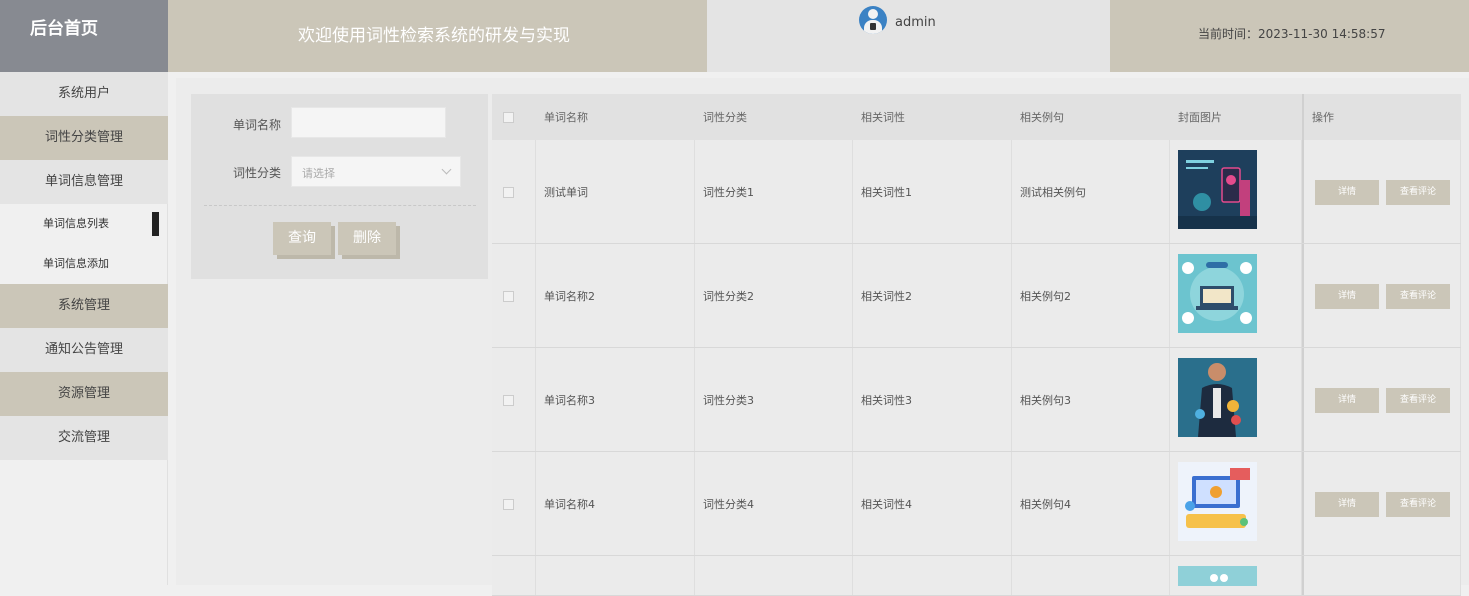  I want to click on col-header-word: 单词名称, so click(566, 117).